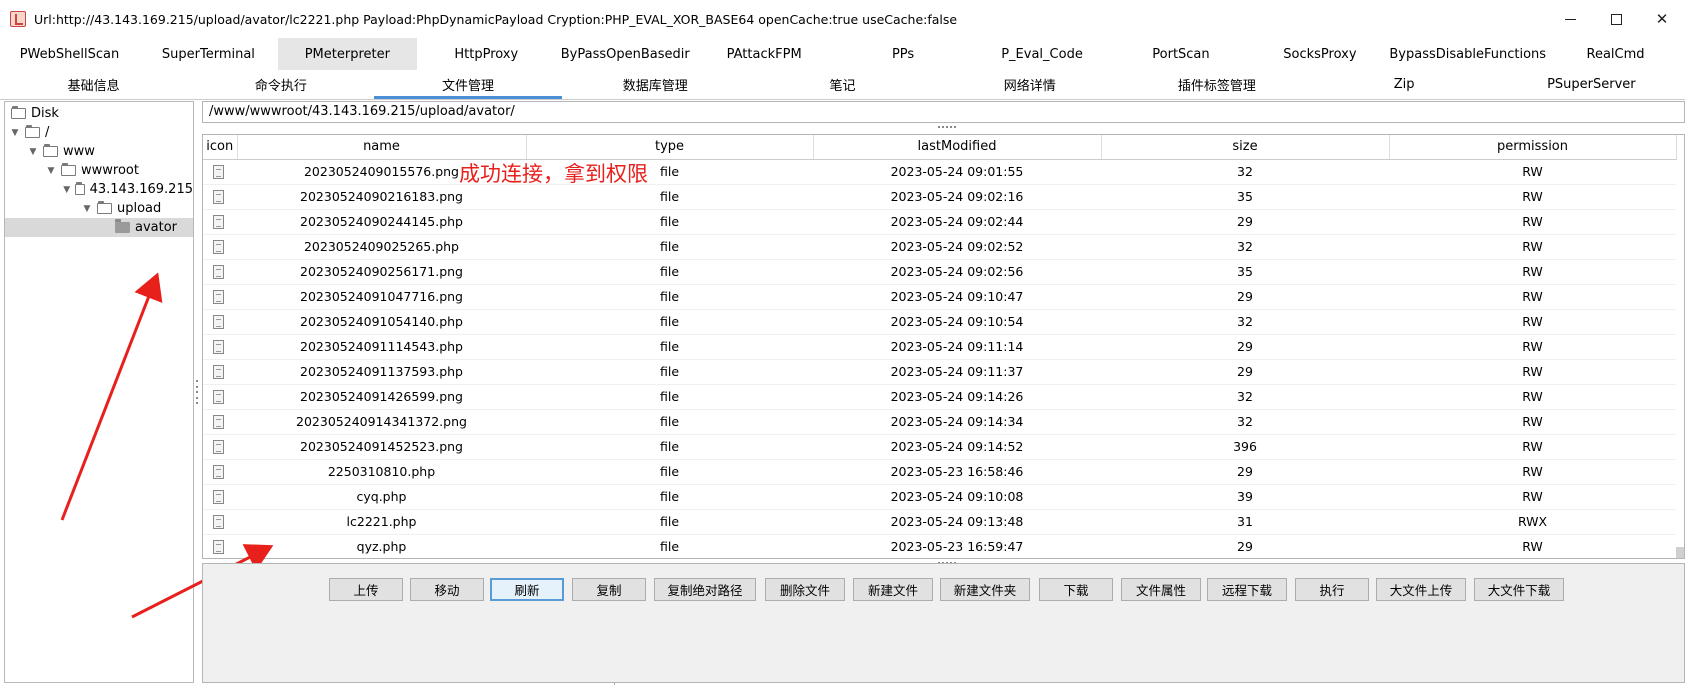 The width and height of the screenshot is (1685, 685). Describe the element at coordinates (609, 589) in the screenshot. I see `copy-button: 复制` at that location.